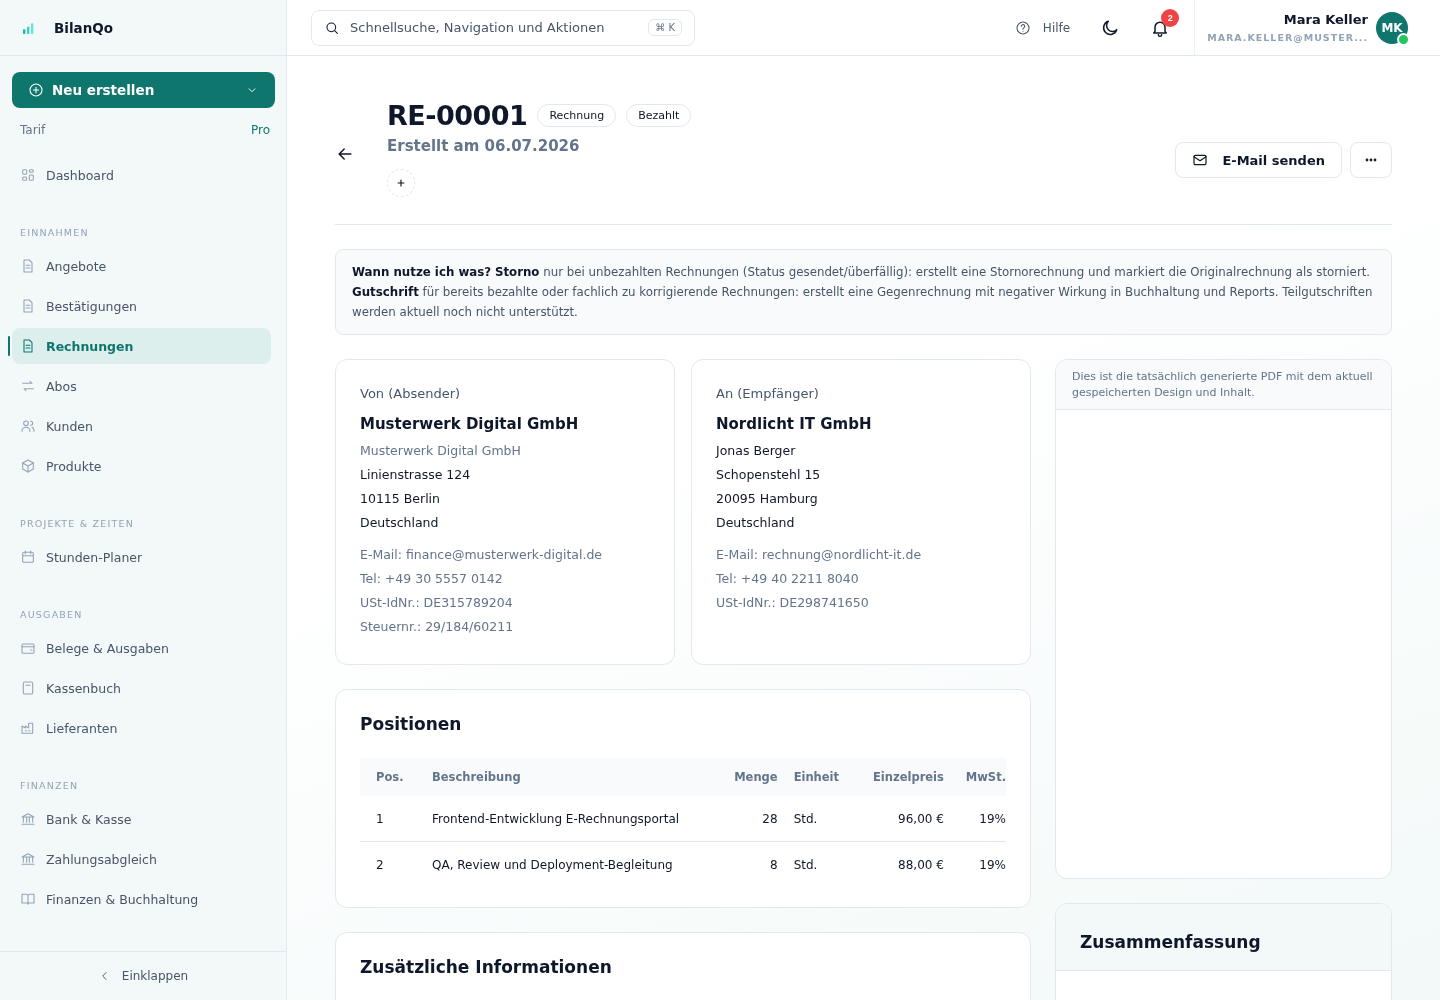  I want to click on user-name: Mara Keller, so click(1325, 19).